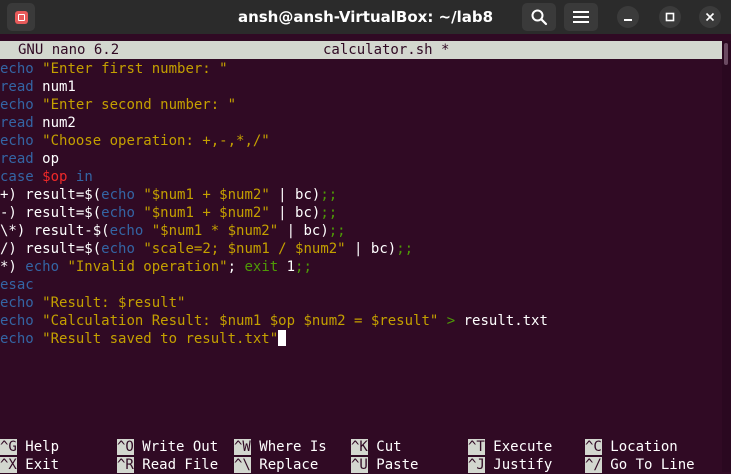  I want to click on string-literal: "$num1 * $num2", so click(215, 231).